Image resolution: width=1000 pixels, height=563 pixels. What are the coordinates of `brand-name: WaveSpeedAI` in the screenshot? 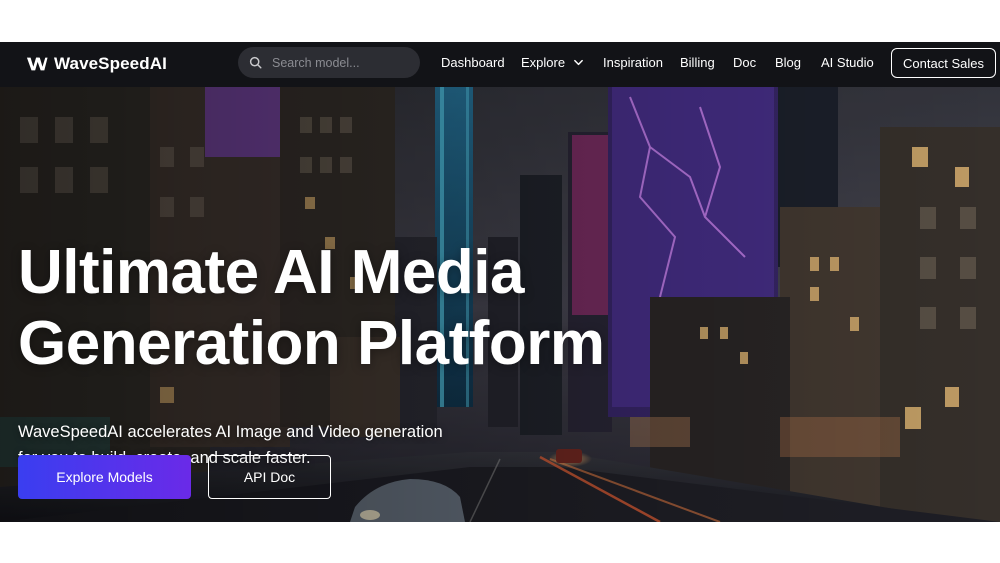 It's located at (110, 63).